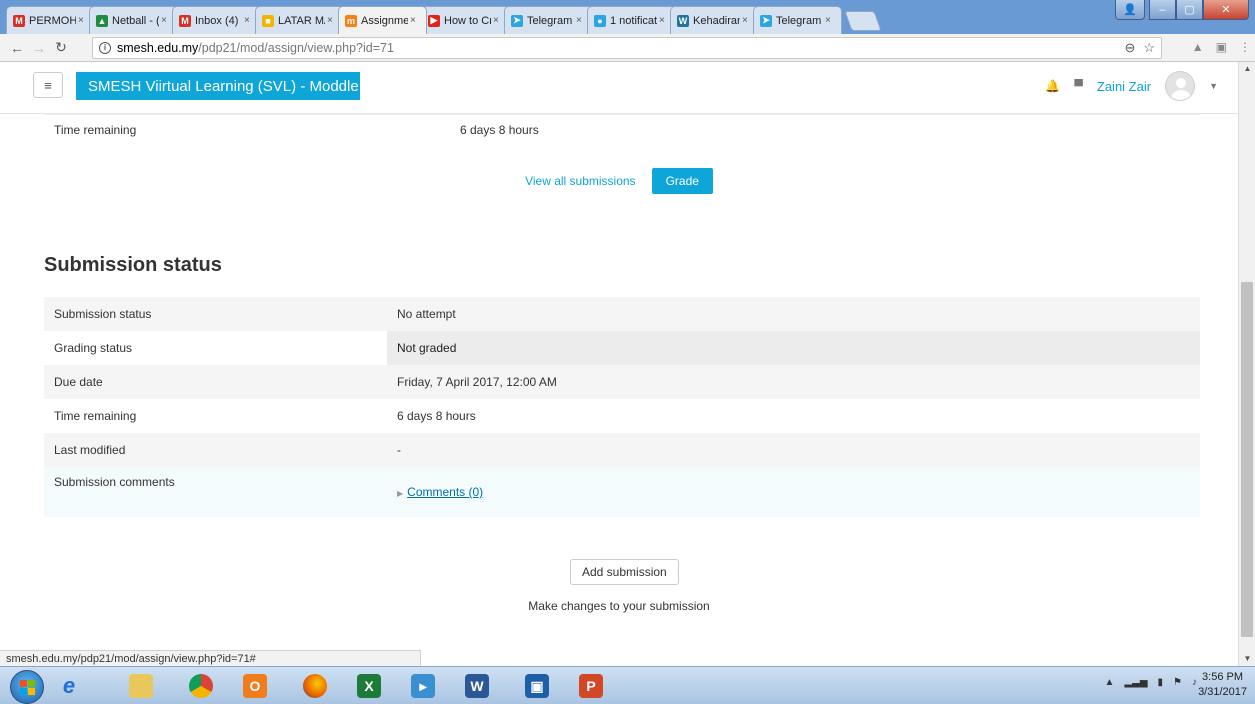  I want to click on comments-link: Comments (0), so click(445, 492).